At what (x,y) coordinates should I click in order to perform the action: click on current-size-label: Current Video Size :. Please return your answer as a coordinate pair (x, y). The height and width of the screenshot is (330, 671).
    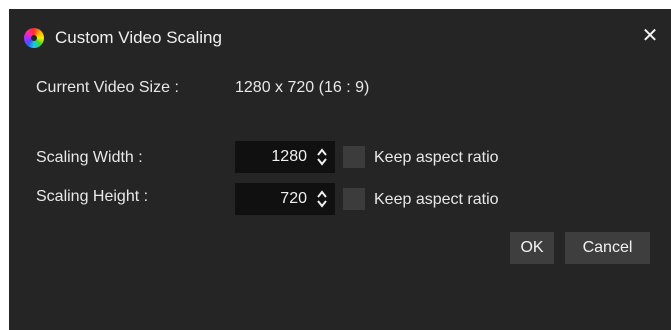
    Looking at the image, I should click on (107, 87).